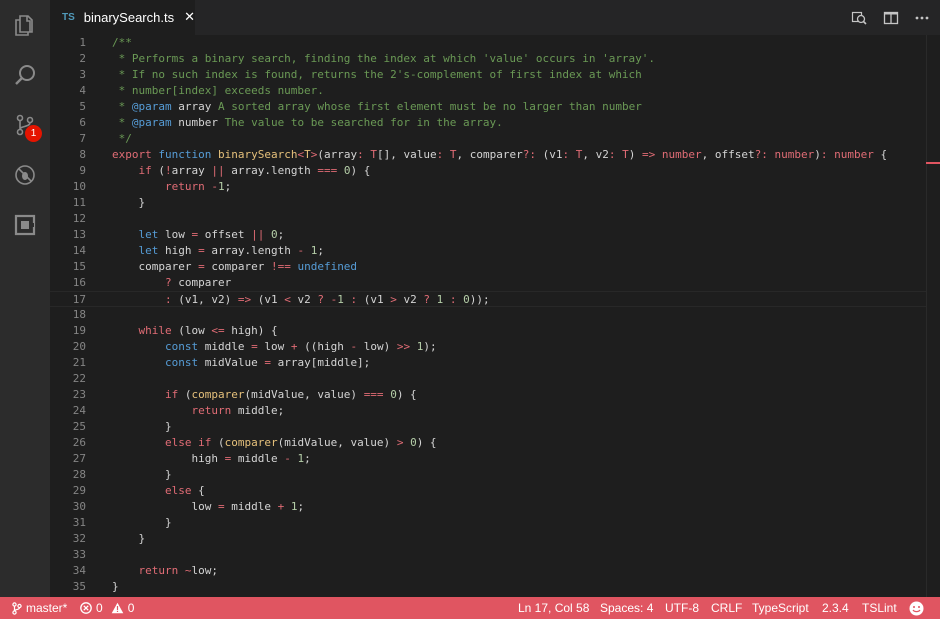  Describe the element at coordinates (488, 523) in the screenshot. I see `code-line: 31 }` at that location.